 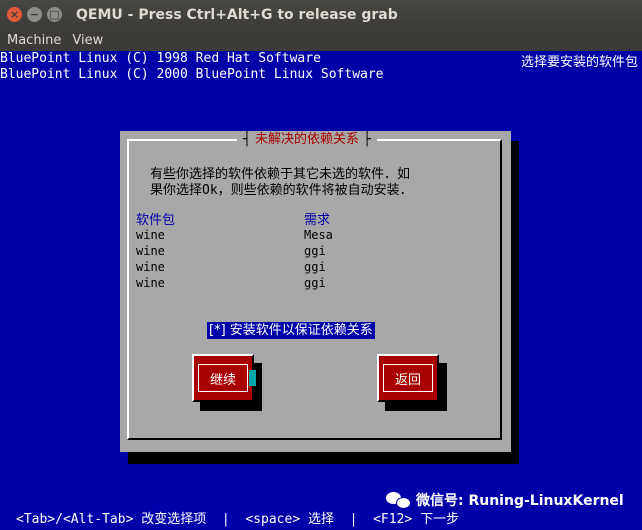 What do you see at coordinates (291, 330) in the screenshot?
I see `resolve-dependencies-checkbox: [*] 安装软件以保证依赖关系` at bounding box center [291, 330].